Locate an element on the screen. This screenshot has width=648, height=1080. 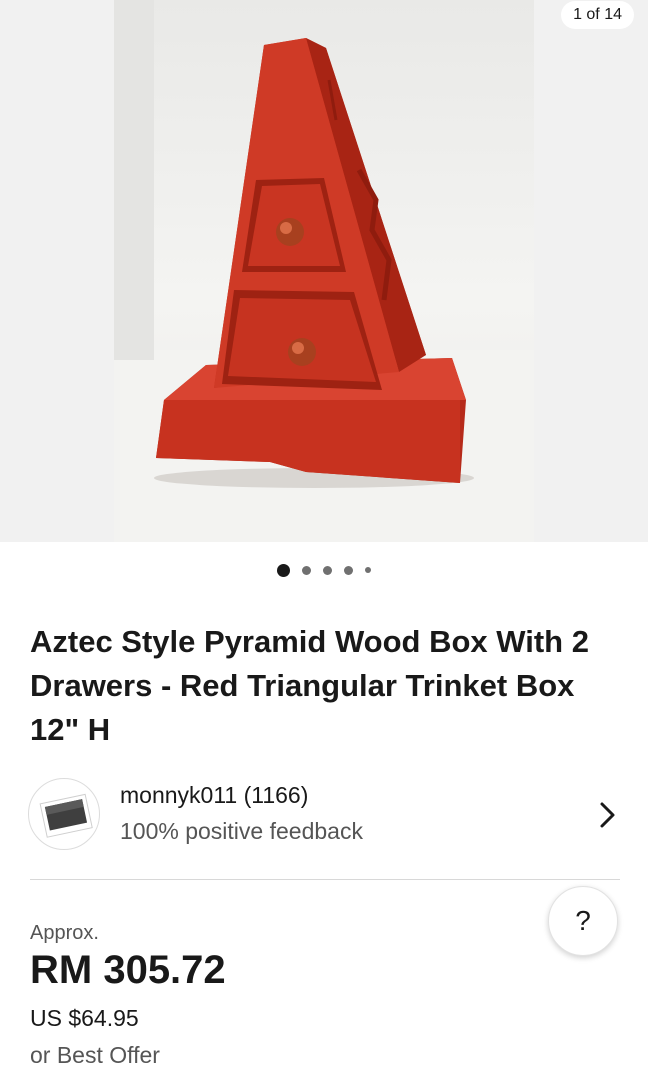
seller-feedback: 100% positive feedback is located at coordinates (241, 831).